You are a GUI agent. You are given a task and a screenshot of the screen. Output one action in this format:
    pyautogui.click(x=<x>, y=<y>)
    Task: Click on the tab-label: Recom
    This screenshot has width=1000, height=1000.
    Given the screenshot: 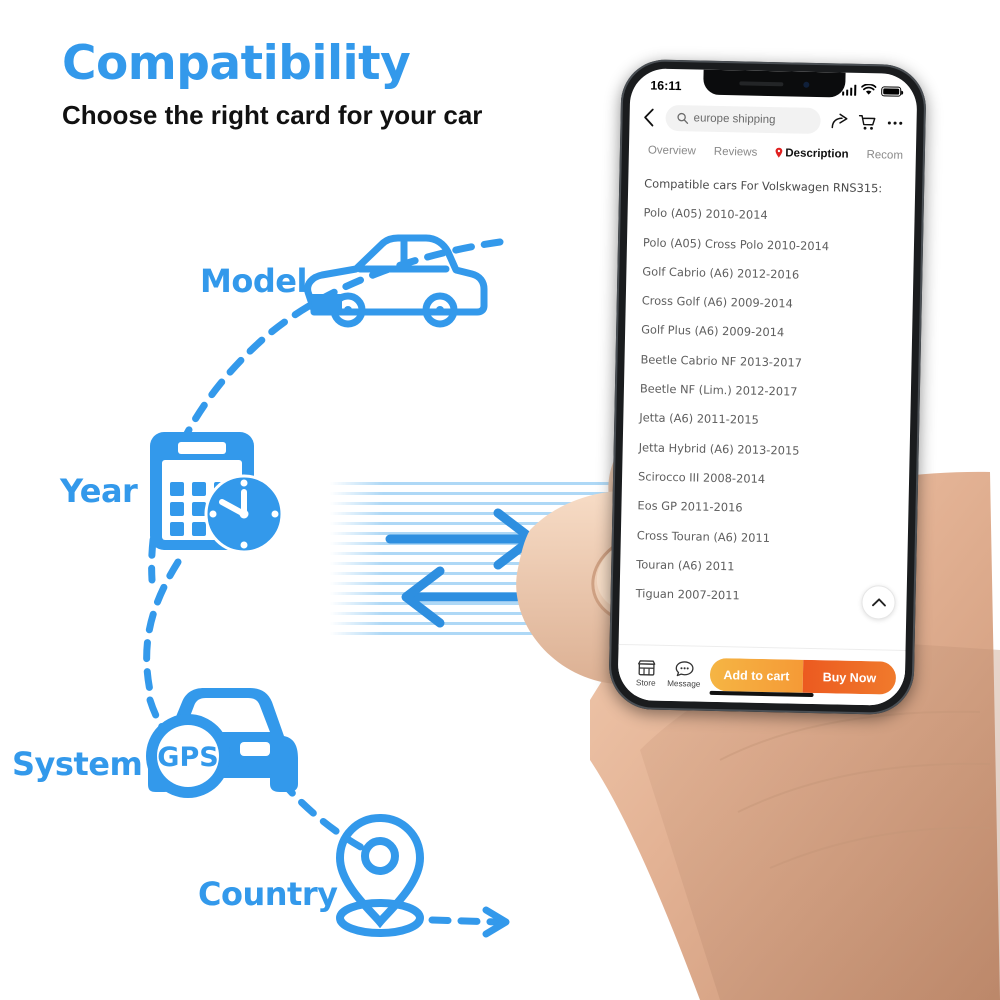 What is the action you would take?
    pyautogui.click(x=885, y=155)
    